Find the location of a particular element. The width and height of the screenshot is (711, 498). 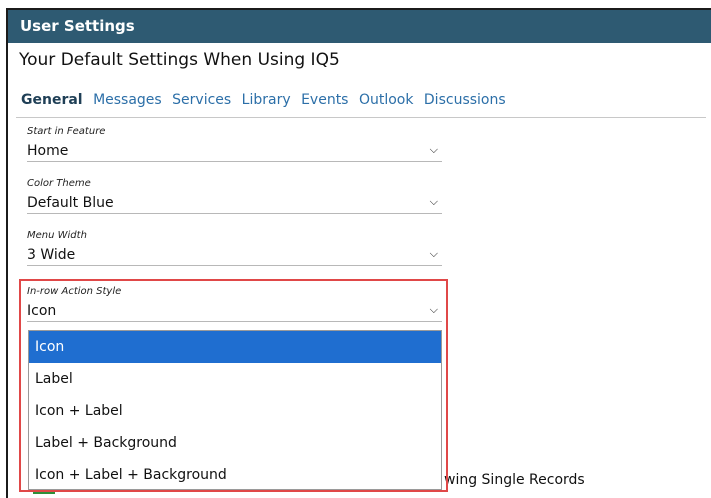

tab-events: Events is located at coordinates (324, 100).